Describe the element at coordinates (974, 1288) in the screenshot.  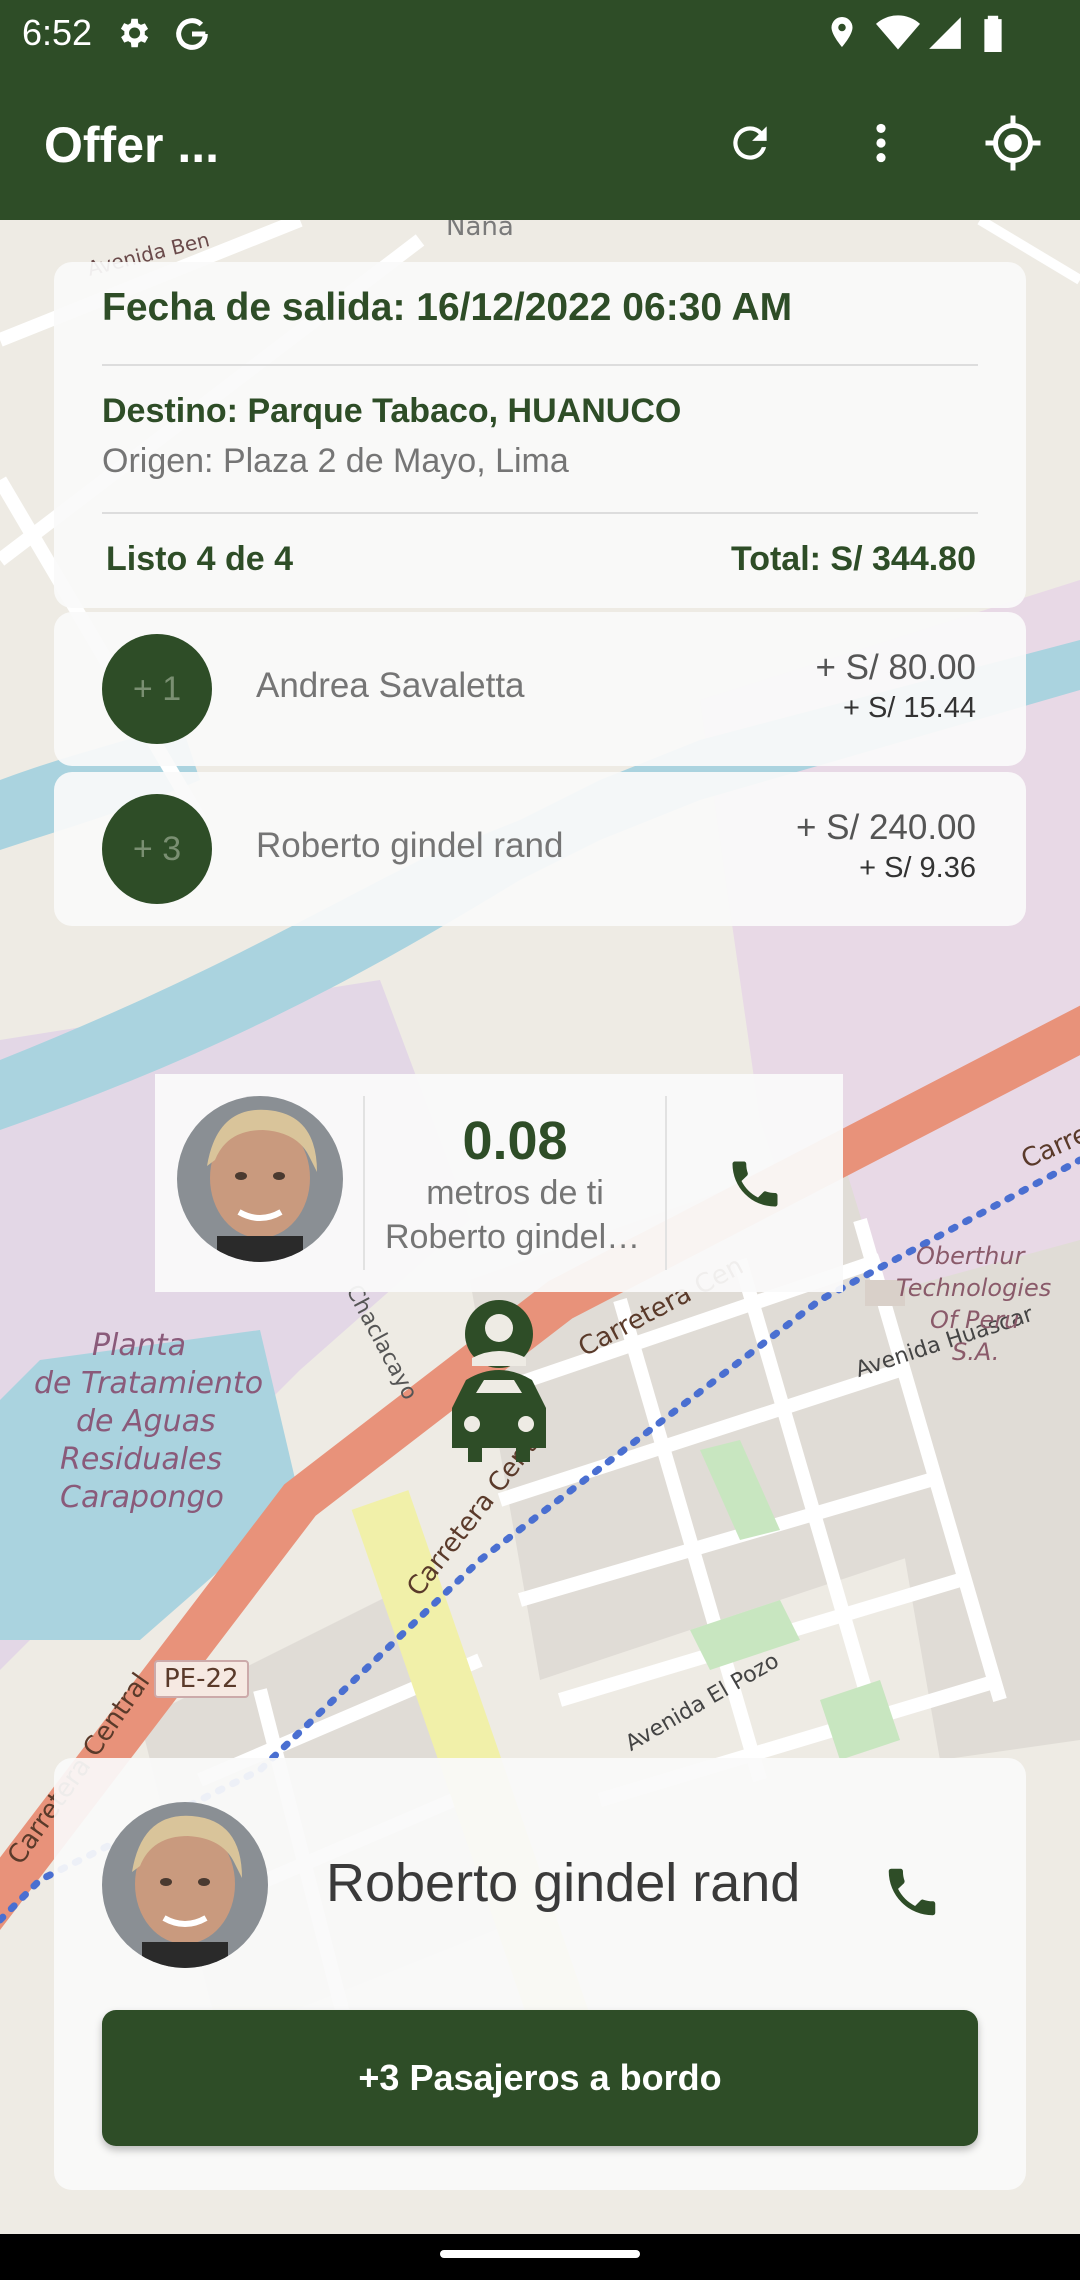
I see `map-label: Technologies` at that location.